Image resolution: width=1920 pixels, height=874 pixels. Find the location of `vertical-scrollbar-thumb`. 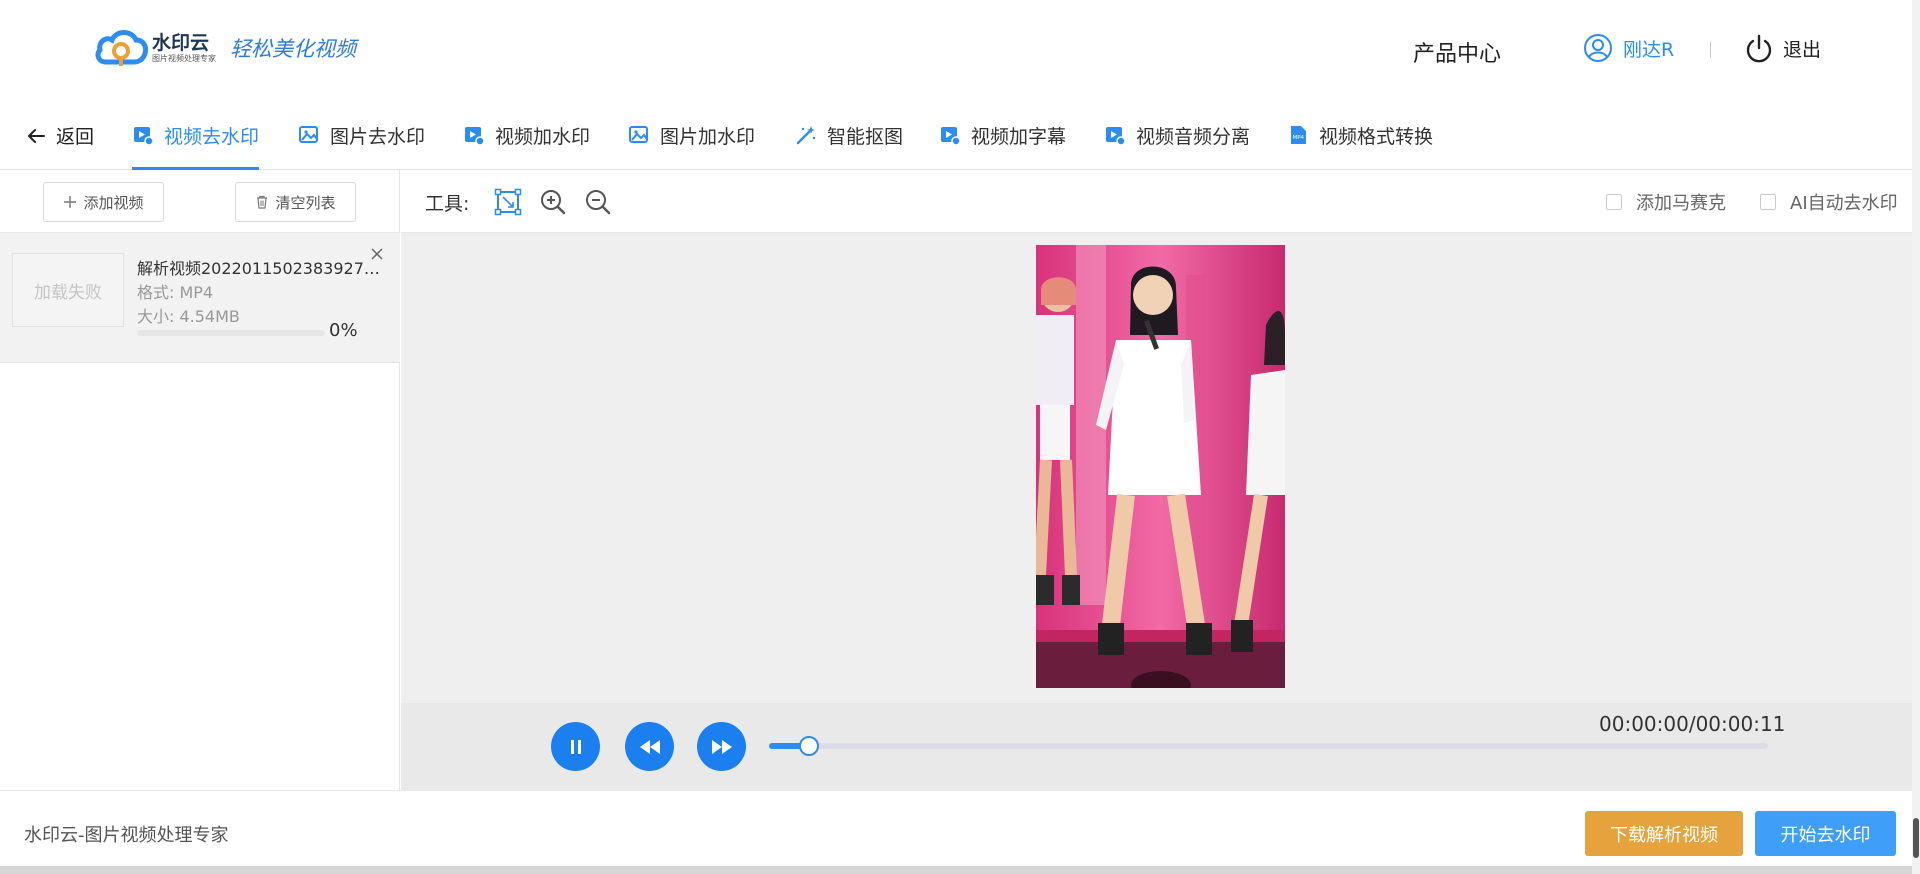

vertical-scrollbar-thumb is located at coordinates (1916, 838).